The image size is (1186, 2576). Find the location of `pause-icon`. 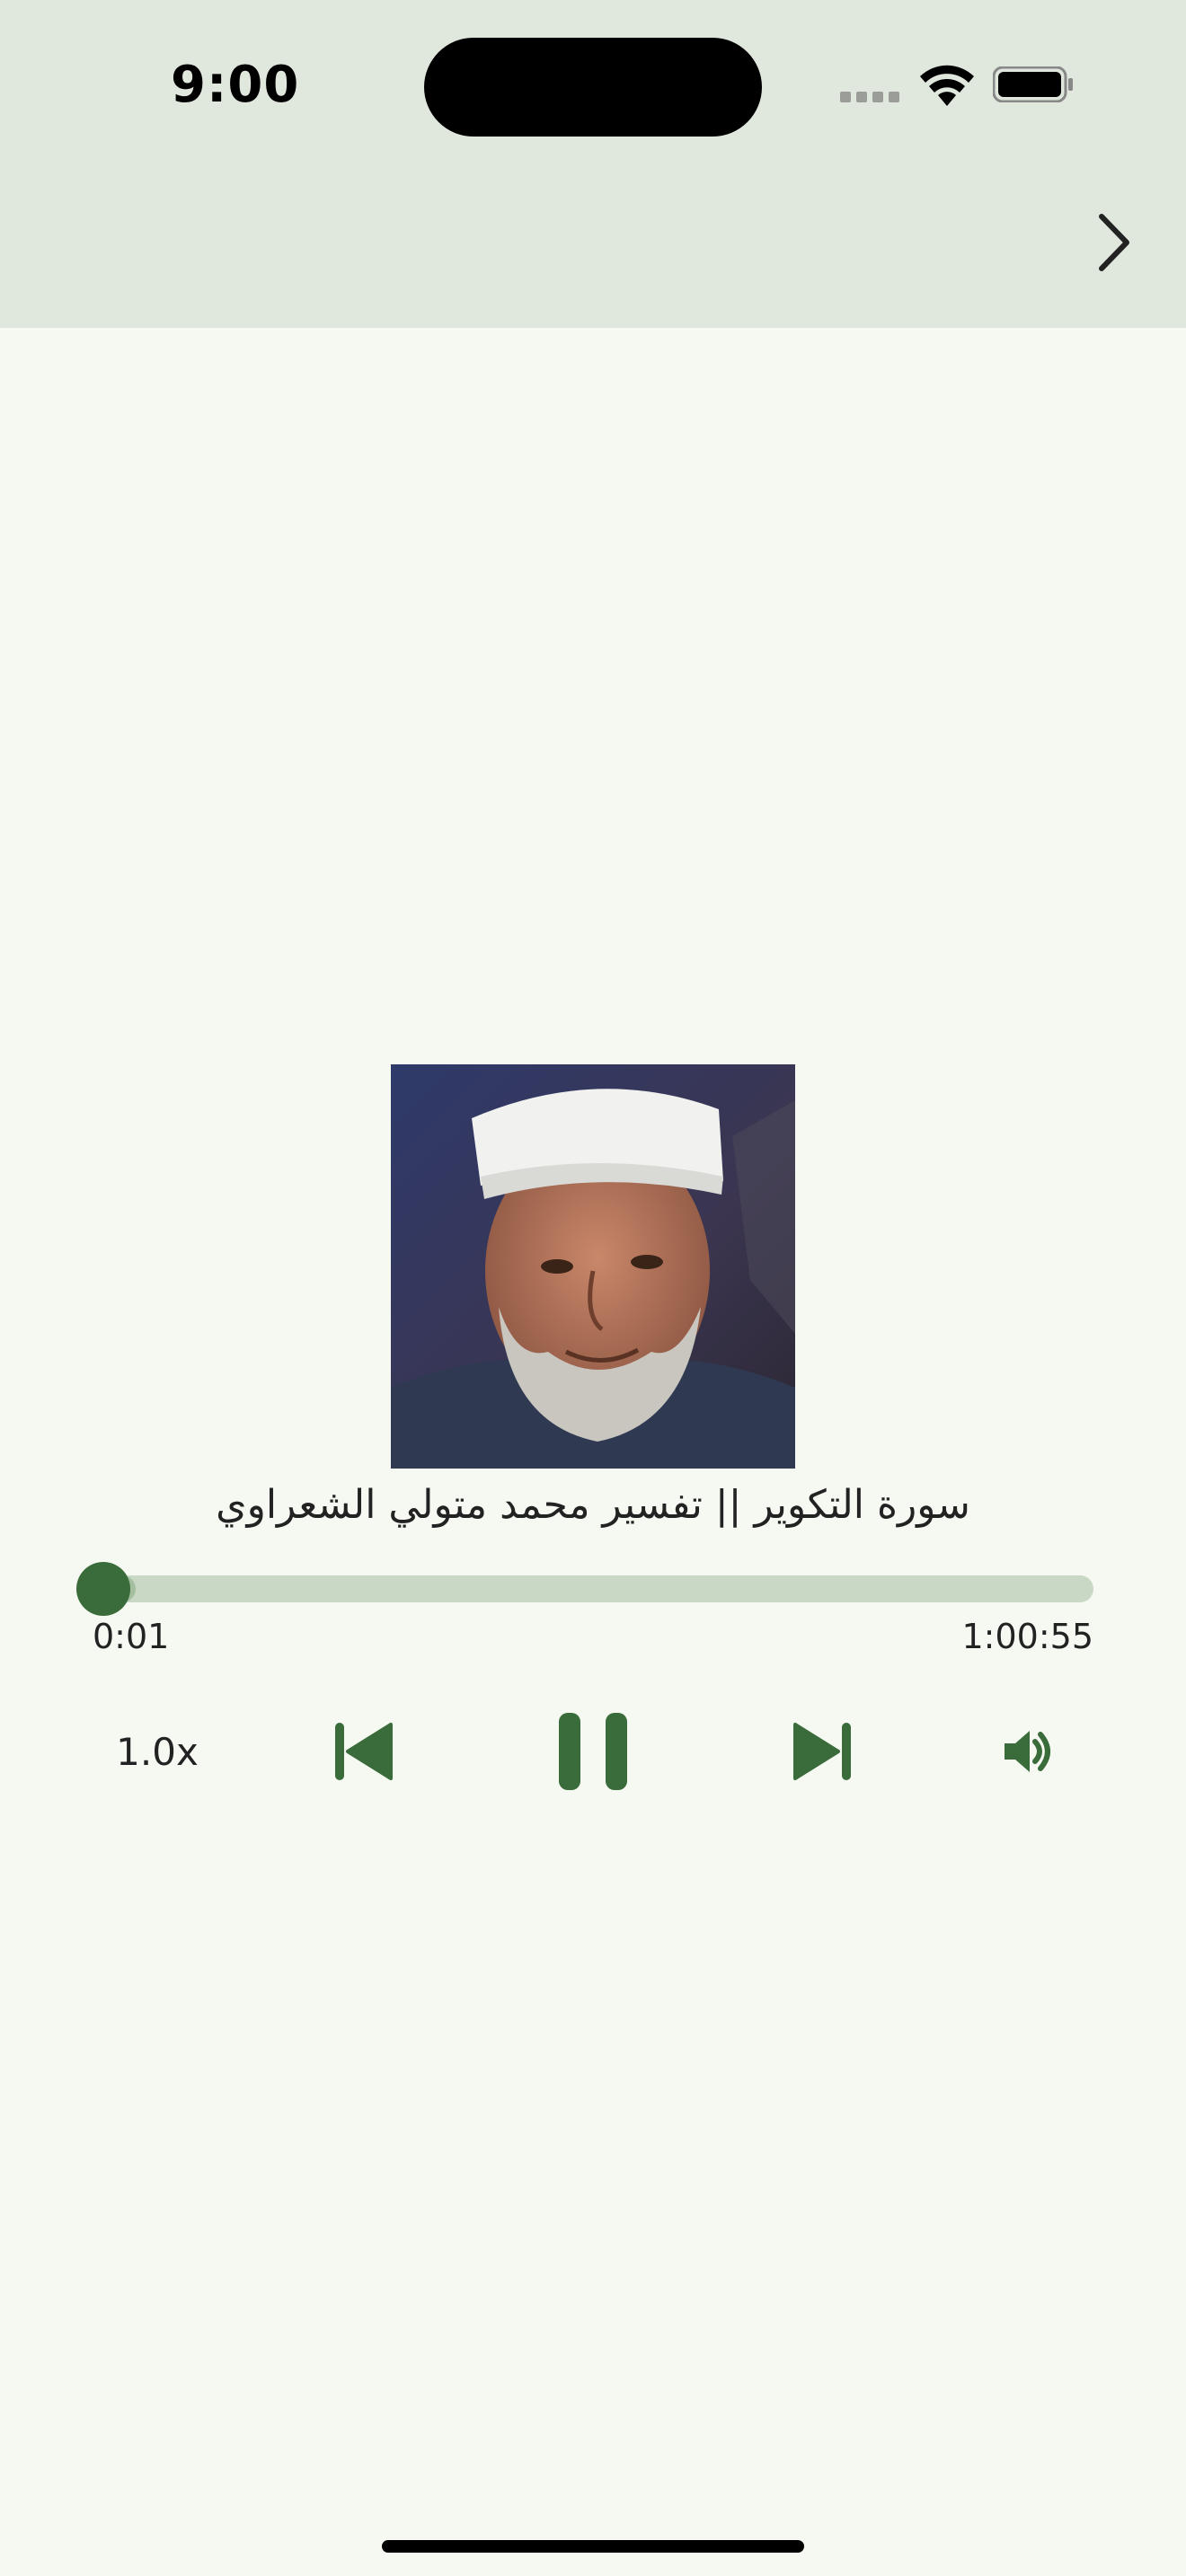

pause-icon is located at coordinates (593, 1751).